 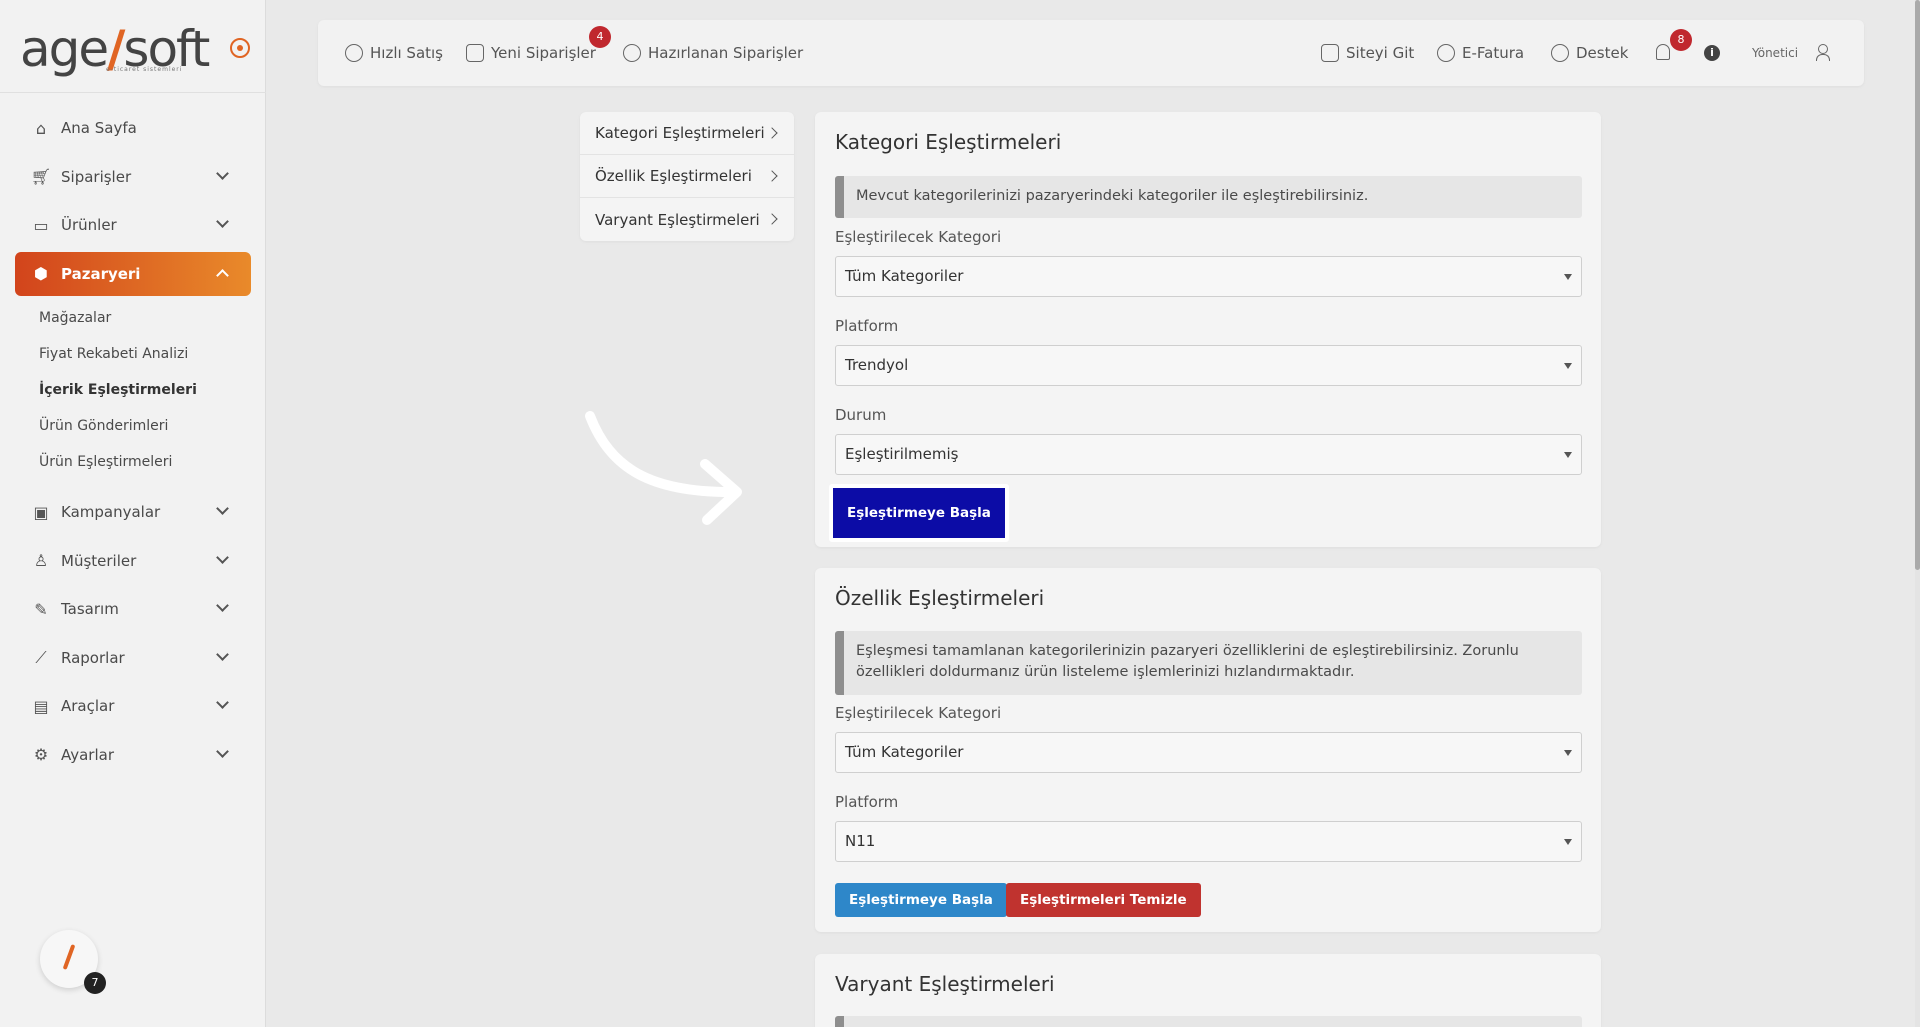 What do you see at coordinates (918, 237) in the screenshot?
I see `category-field-label: Eşleştirilecek Kategori` at bounding box center [918, 237].